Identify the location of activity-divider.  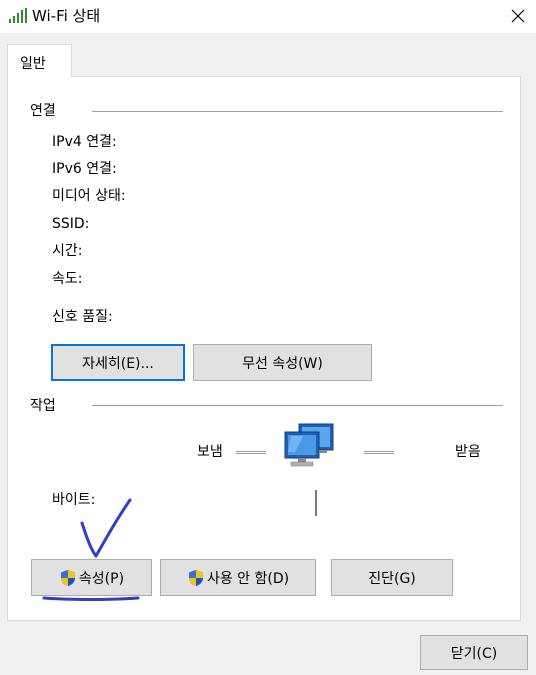
(297, 405).